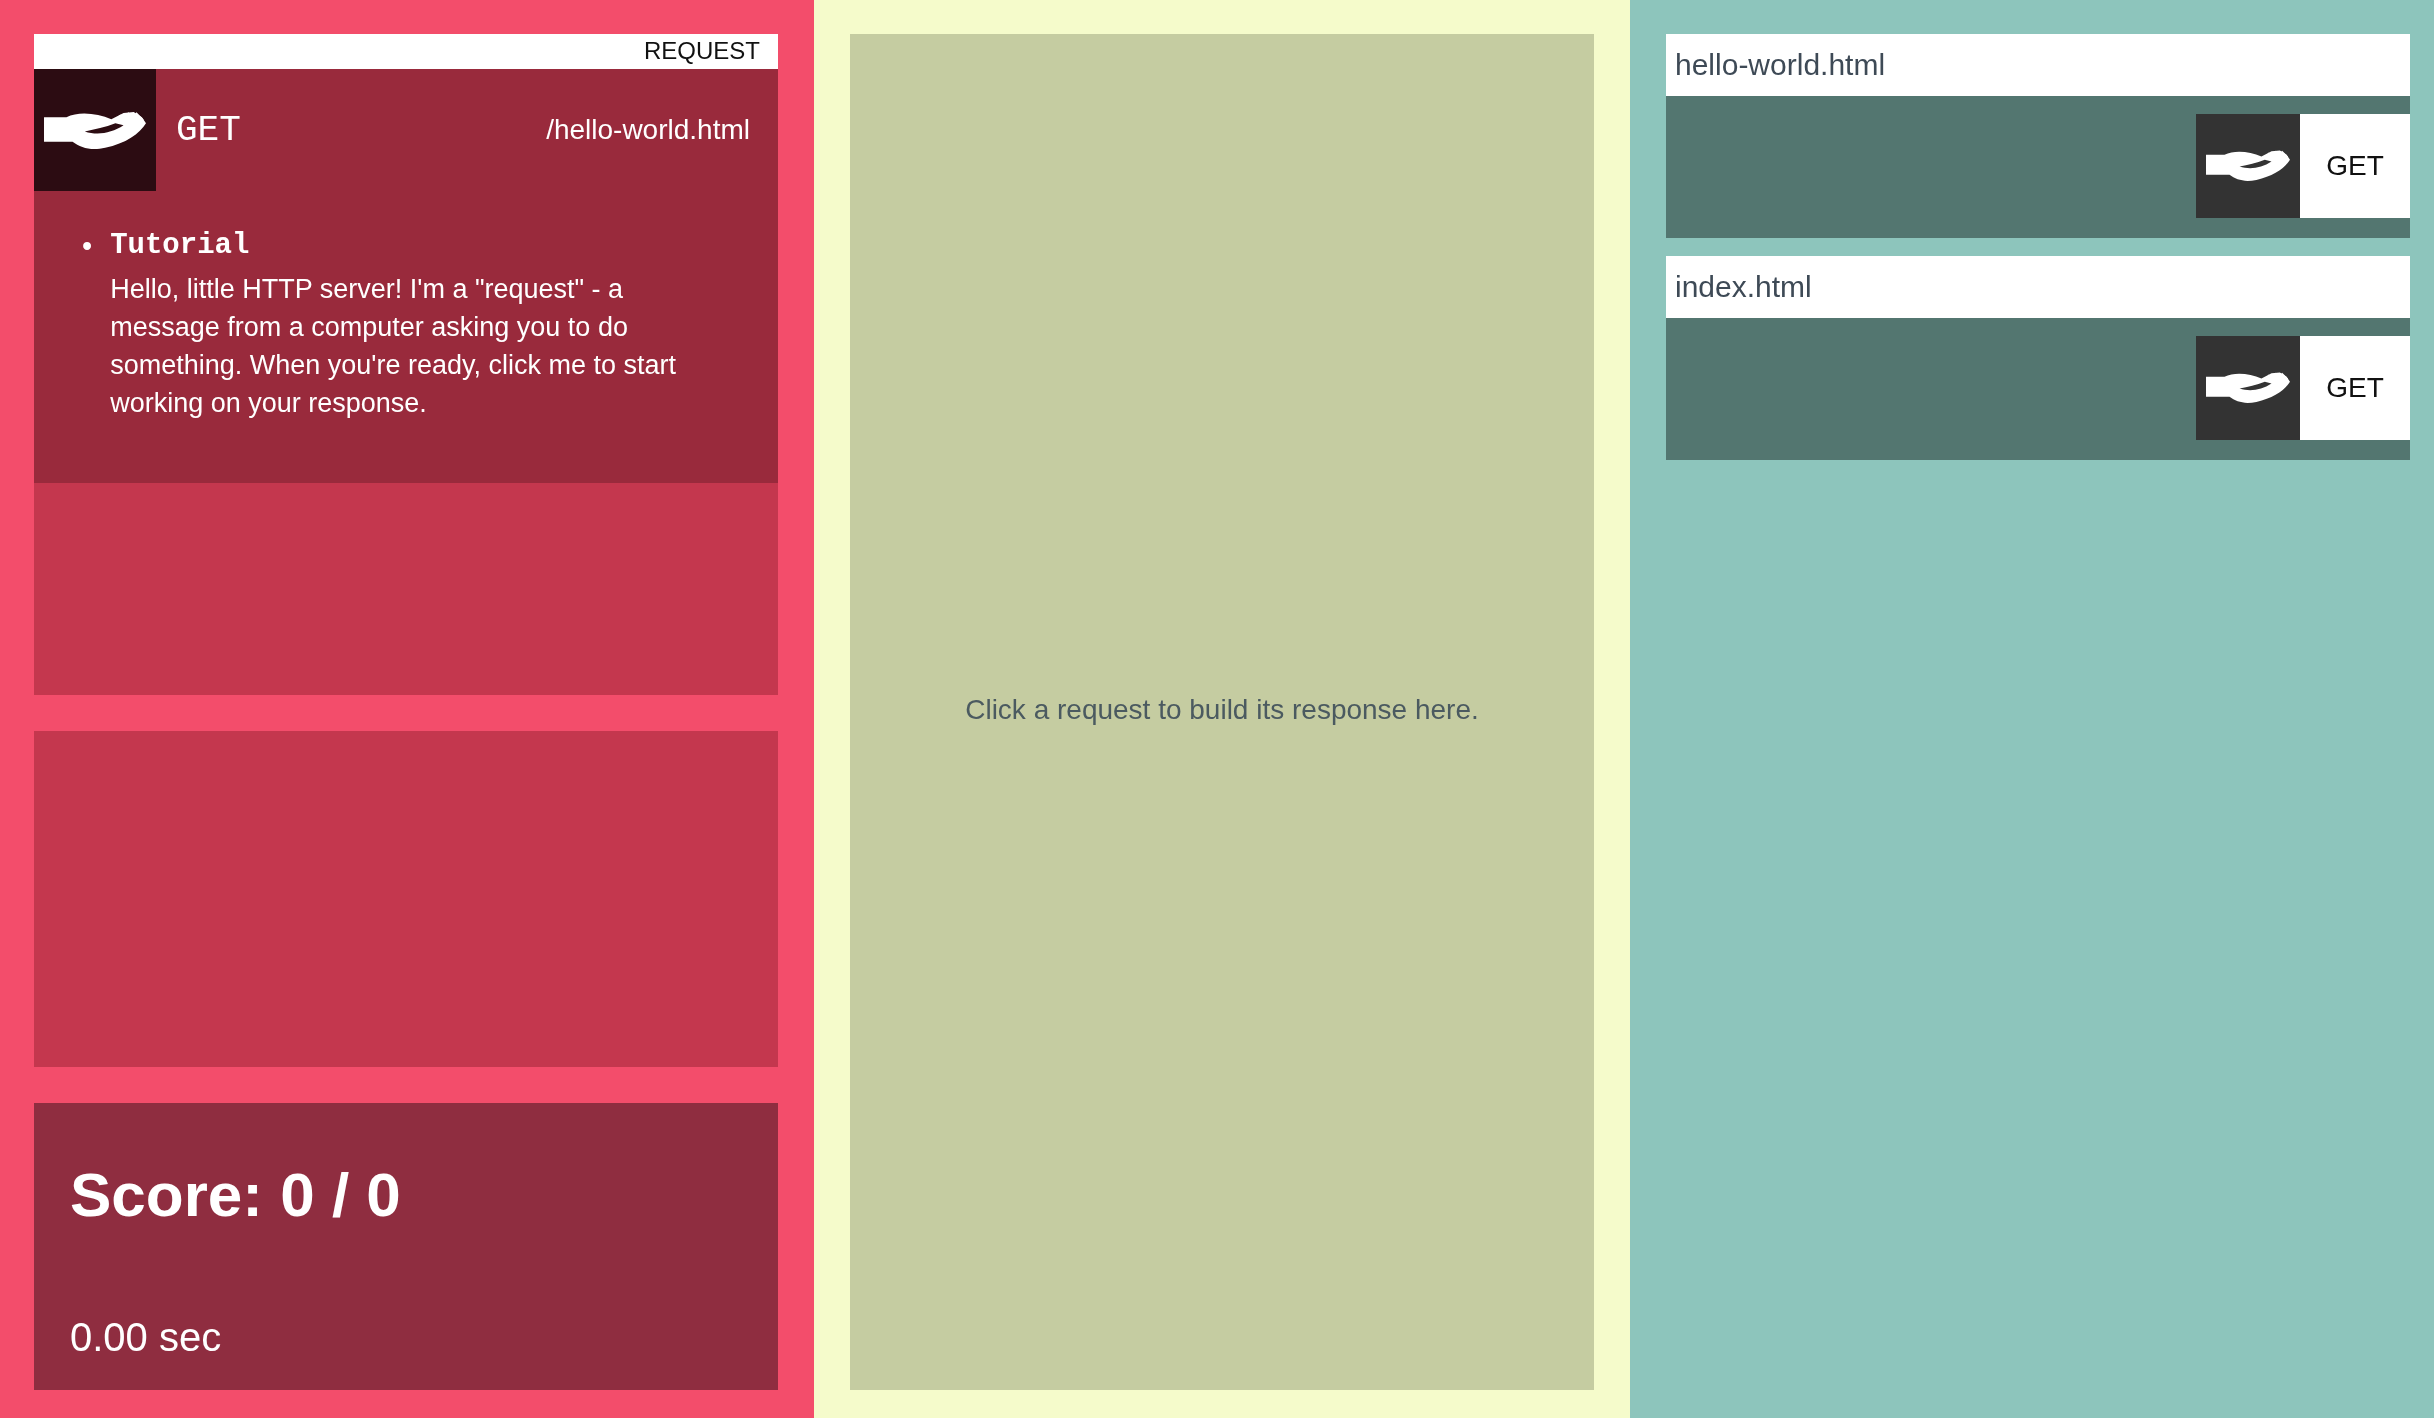 This screenshot has width=2434, height=1418. What do you see at coordinates (1222, 710) in the screenshot?
I see `response-hint: Click a request to build its response here.` at bounding box center [1222, 710].